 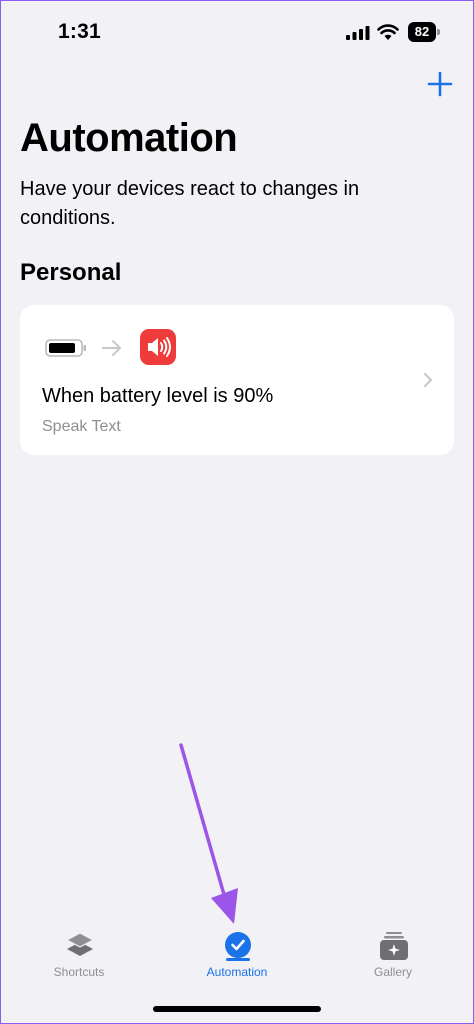 I want to click on wifi-icon, so click(x=388, y=32).